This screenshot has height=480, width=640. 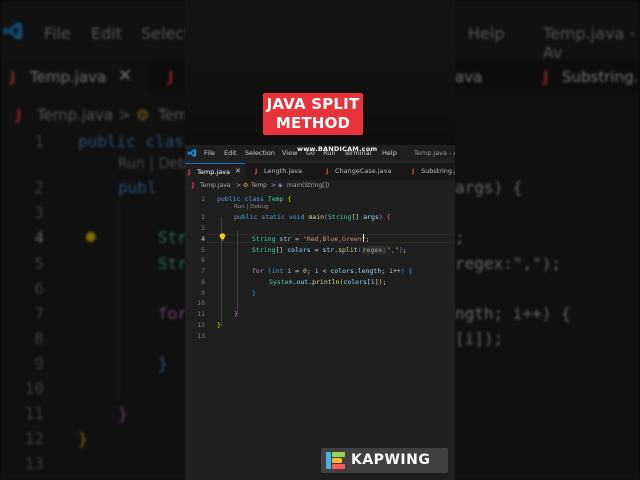 What do you see at coordinates (201, 303) in the screenshot?
I see `line-number: 10` at bounding box center [201, 303].